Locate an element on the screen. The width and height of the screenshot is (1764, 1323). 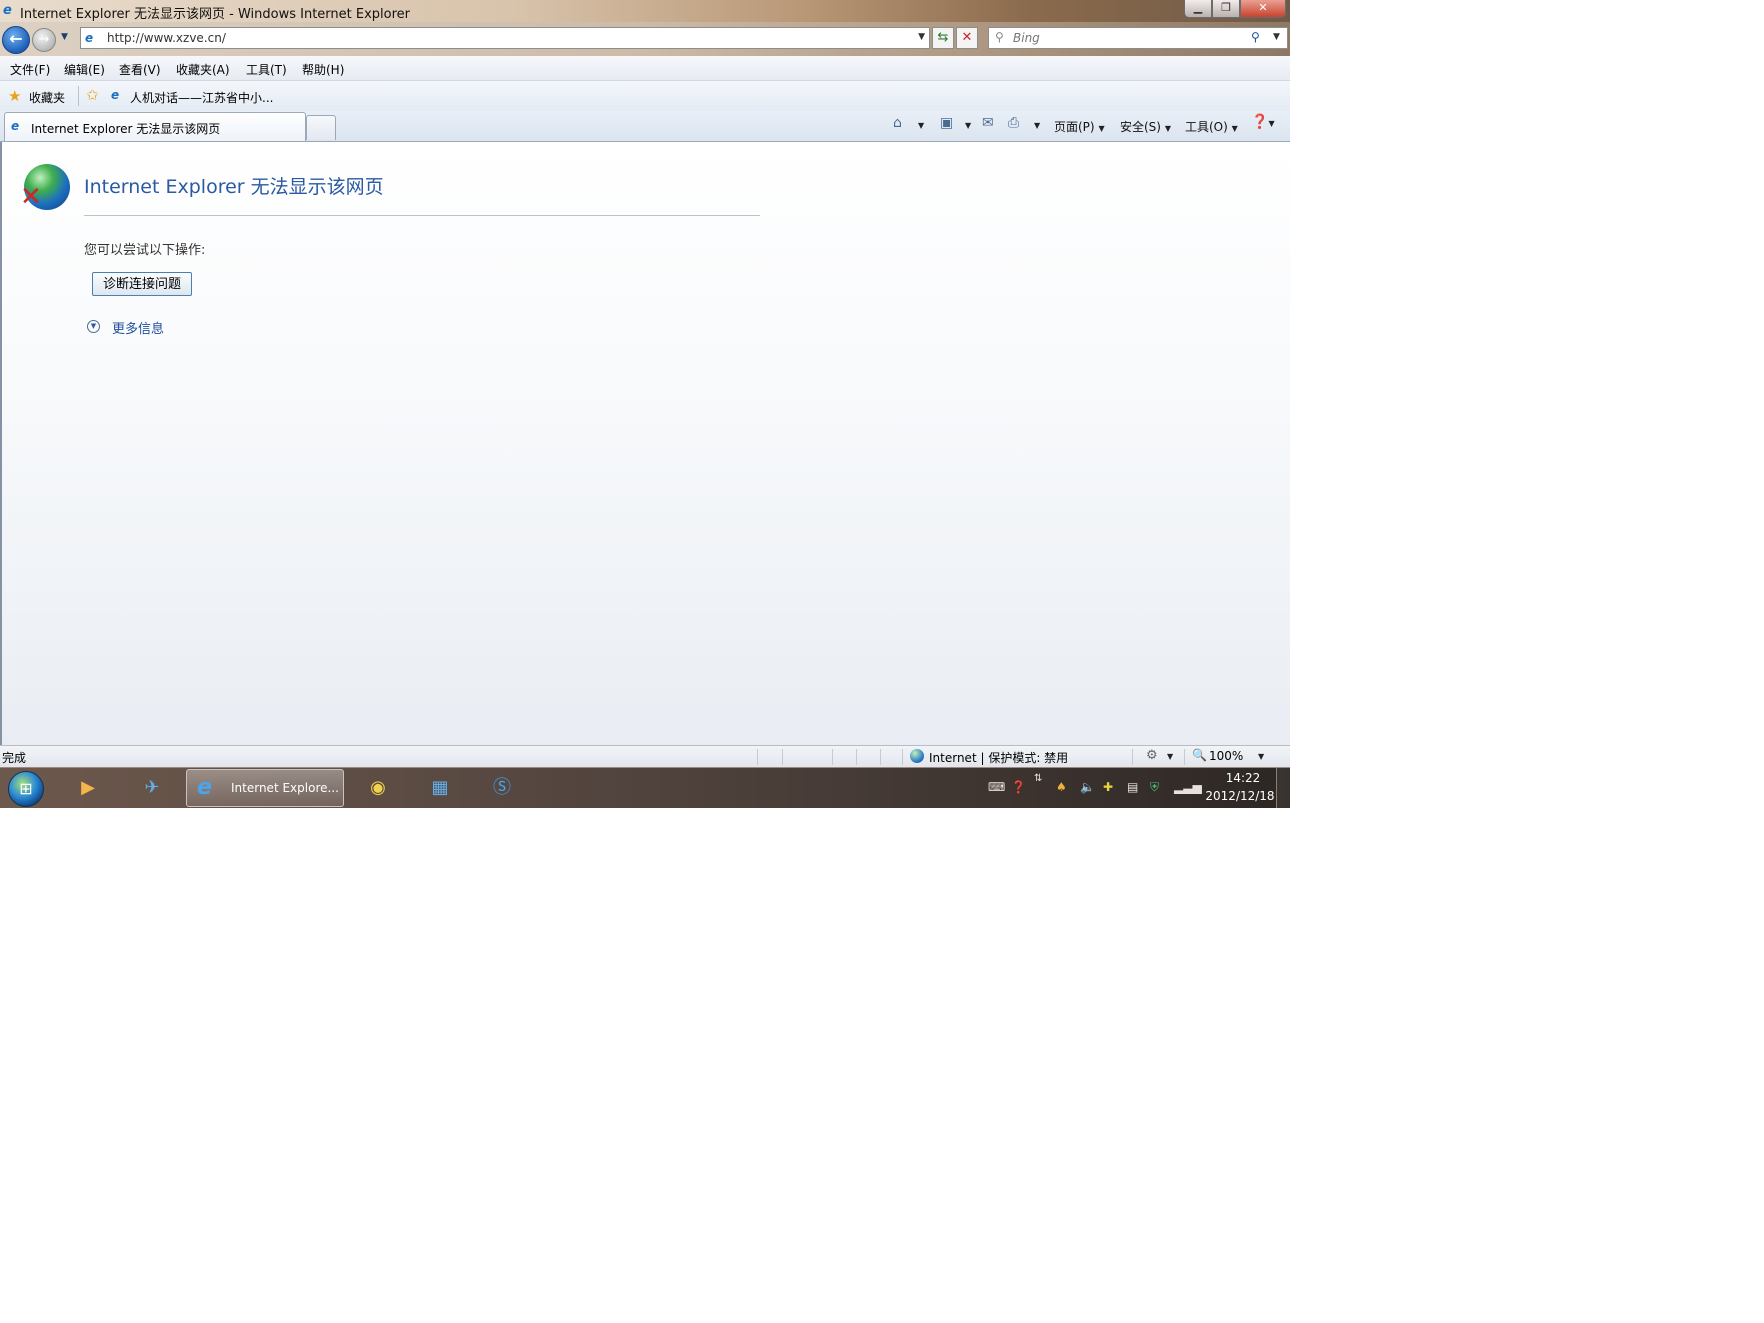
sogou-app: Ⓢ is located at coordinates (502, 788).